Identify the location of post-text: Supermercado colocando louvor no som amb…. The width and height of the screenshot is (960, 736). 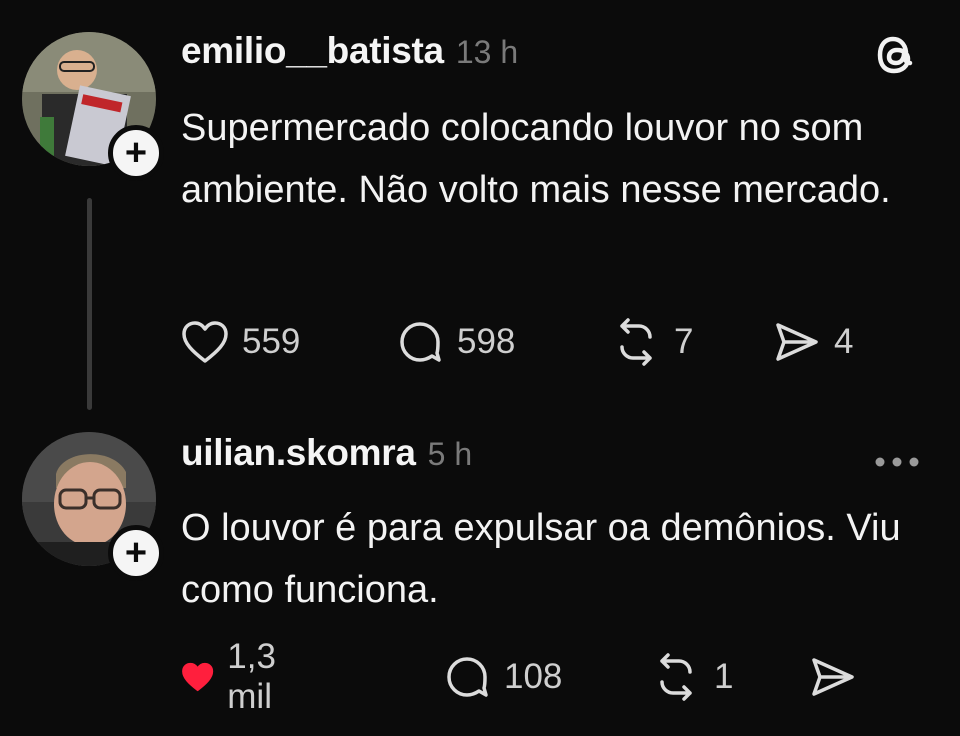
(536, 159).